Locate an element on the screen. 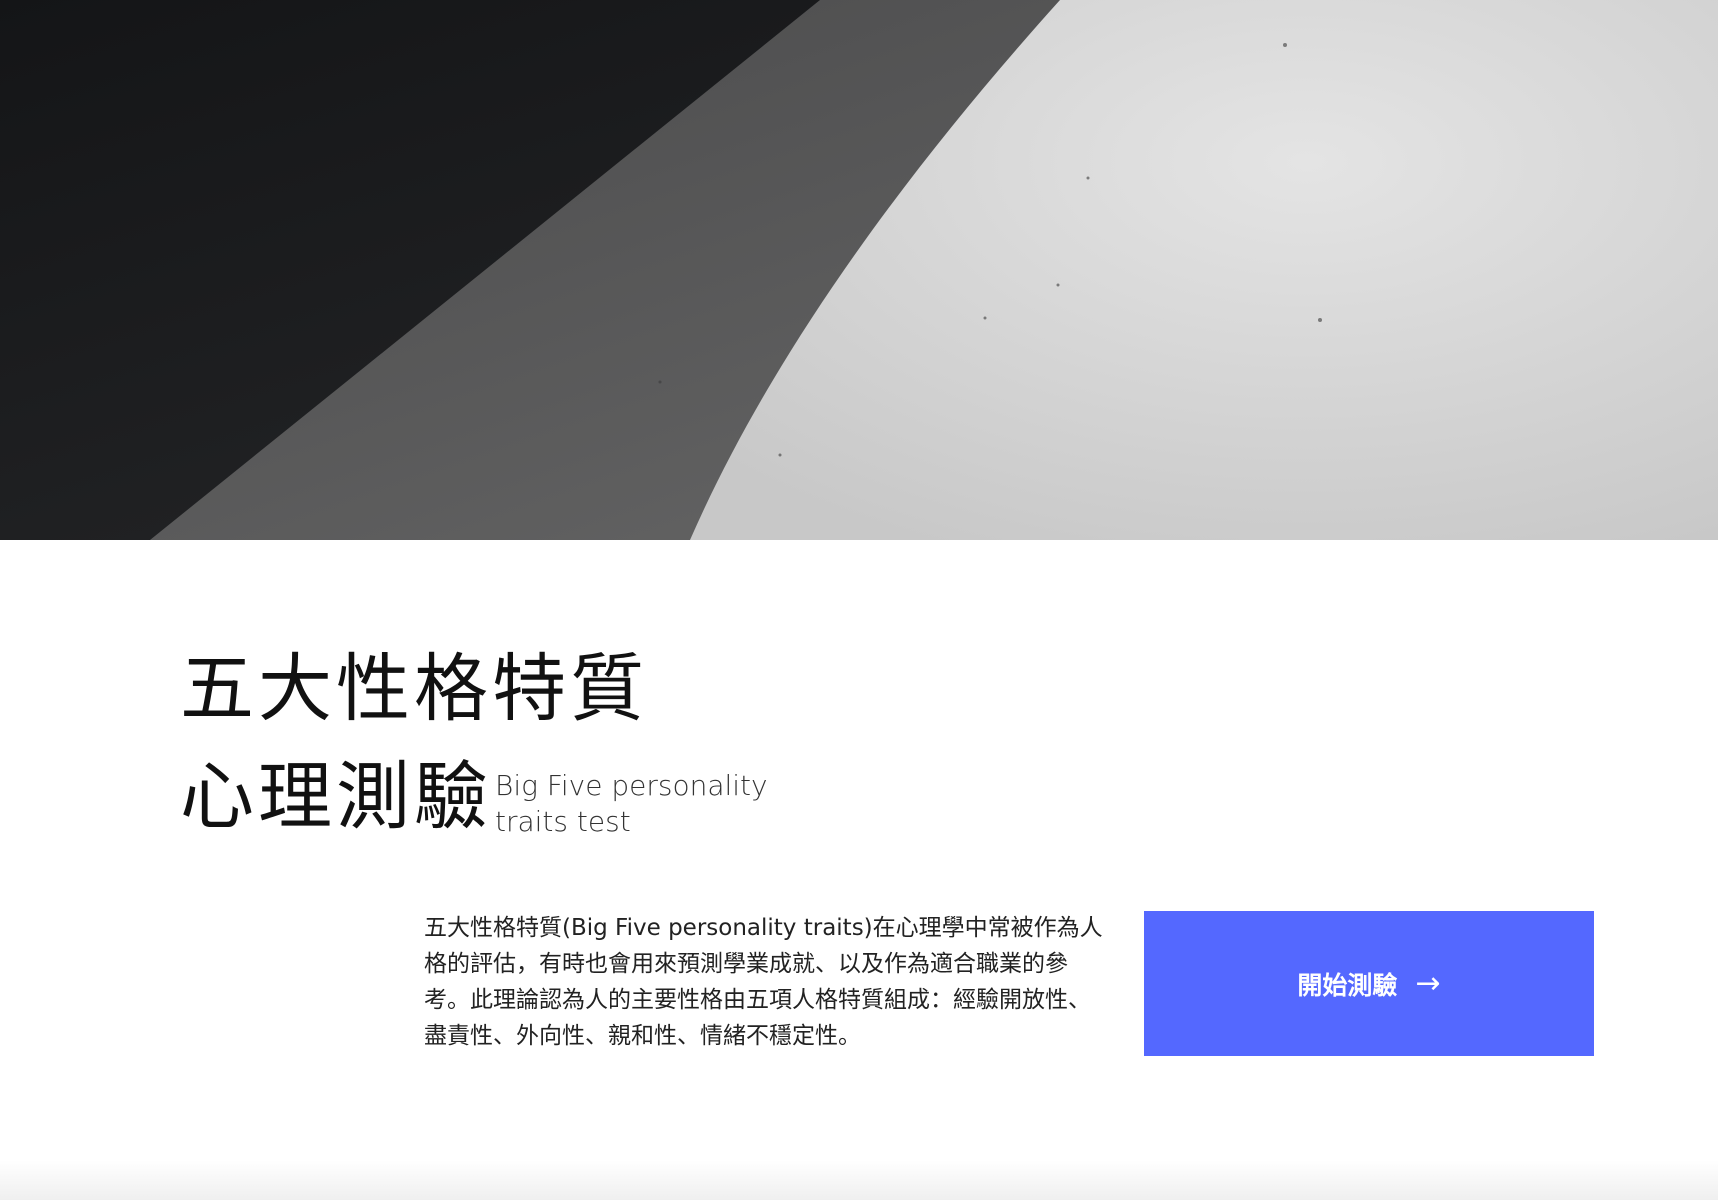 The width and height of the screenshot is (1718, 1200). start-test-label: 開始測驗 is located at coordinates (1347, 985).